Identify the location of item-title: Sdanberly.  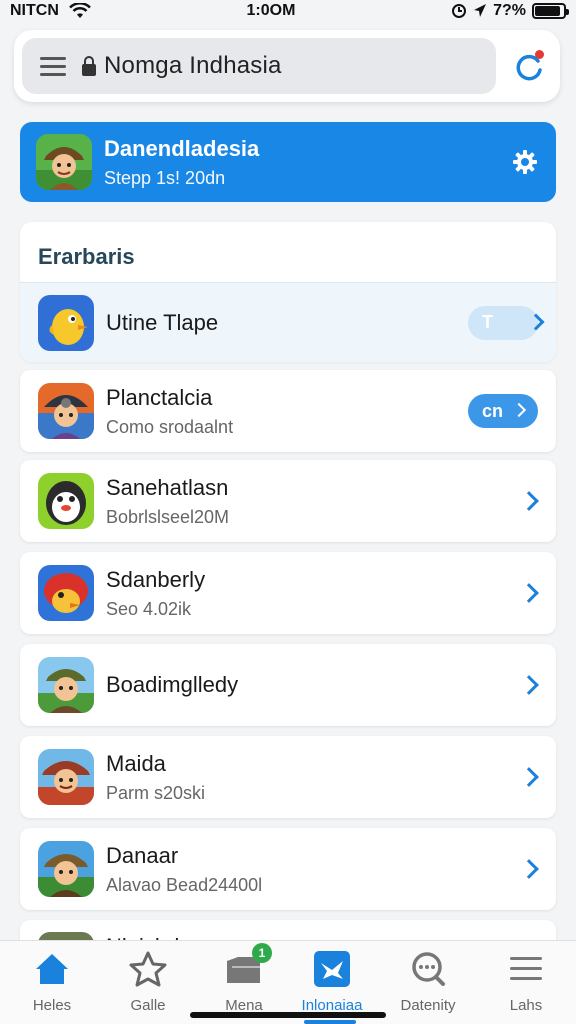
(156, 579).